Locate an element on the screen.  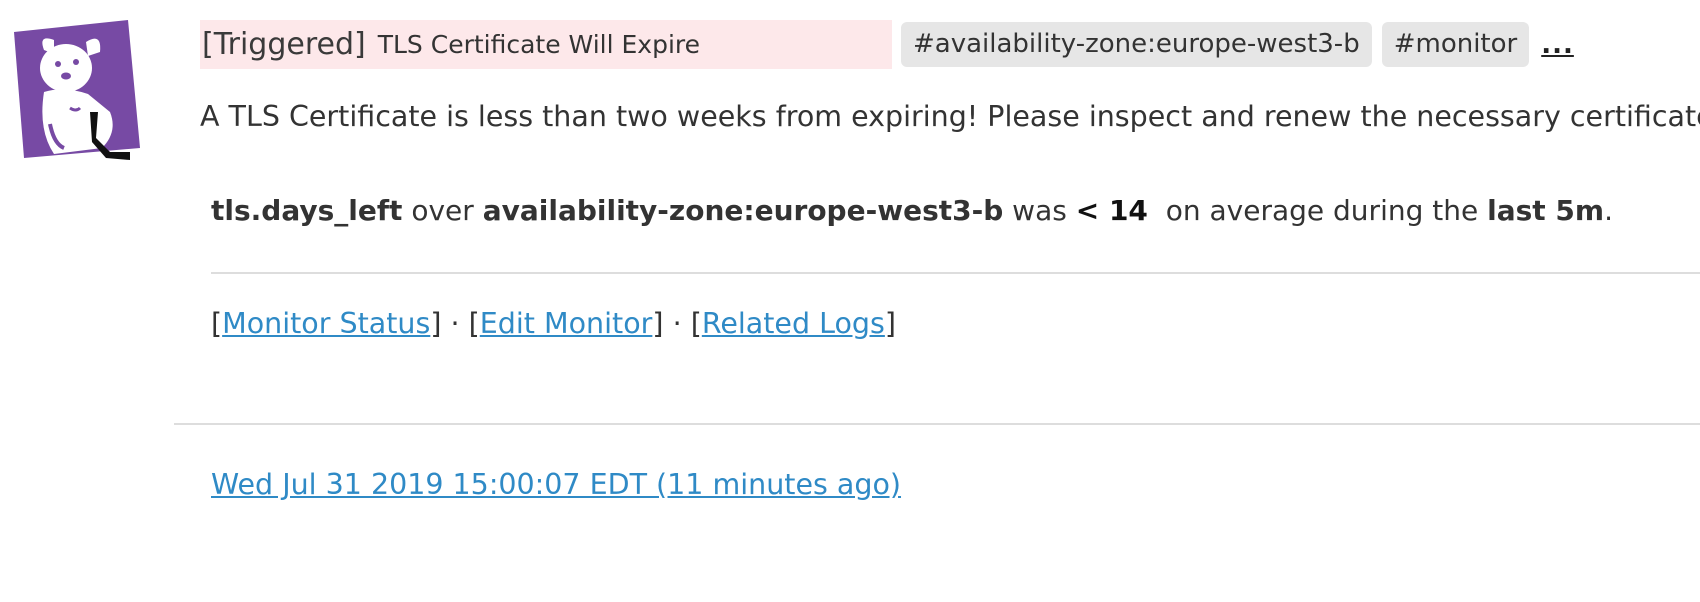
over-word: over is located at coordinates (442, 210).